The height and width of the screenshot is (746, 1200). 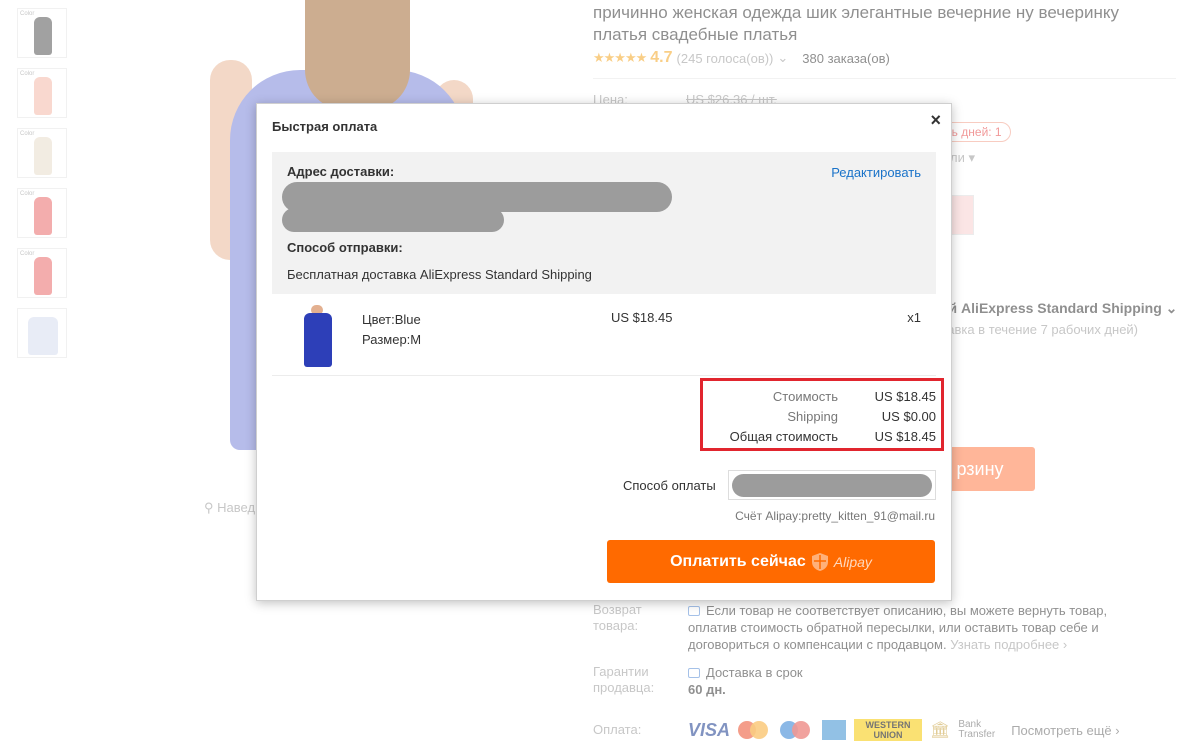 I want to click on pay-now-label: Оплатить сейчас, so click(x=738, y=561).